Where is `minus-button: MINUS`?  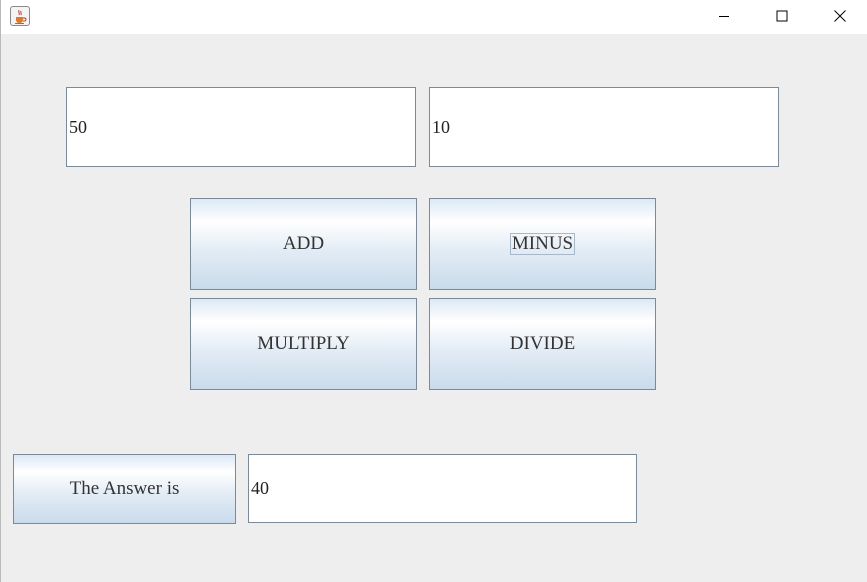 minus-button: MINUS is located at coordinates (542, 244).